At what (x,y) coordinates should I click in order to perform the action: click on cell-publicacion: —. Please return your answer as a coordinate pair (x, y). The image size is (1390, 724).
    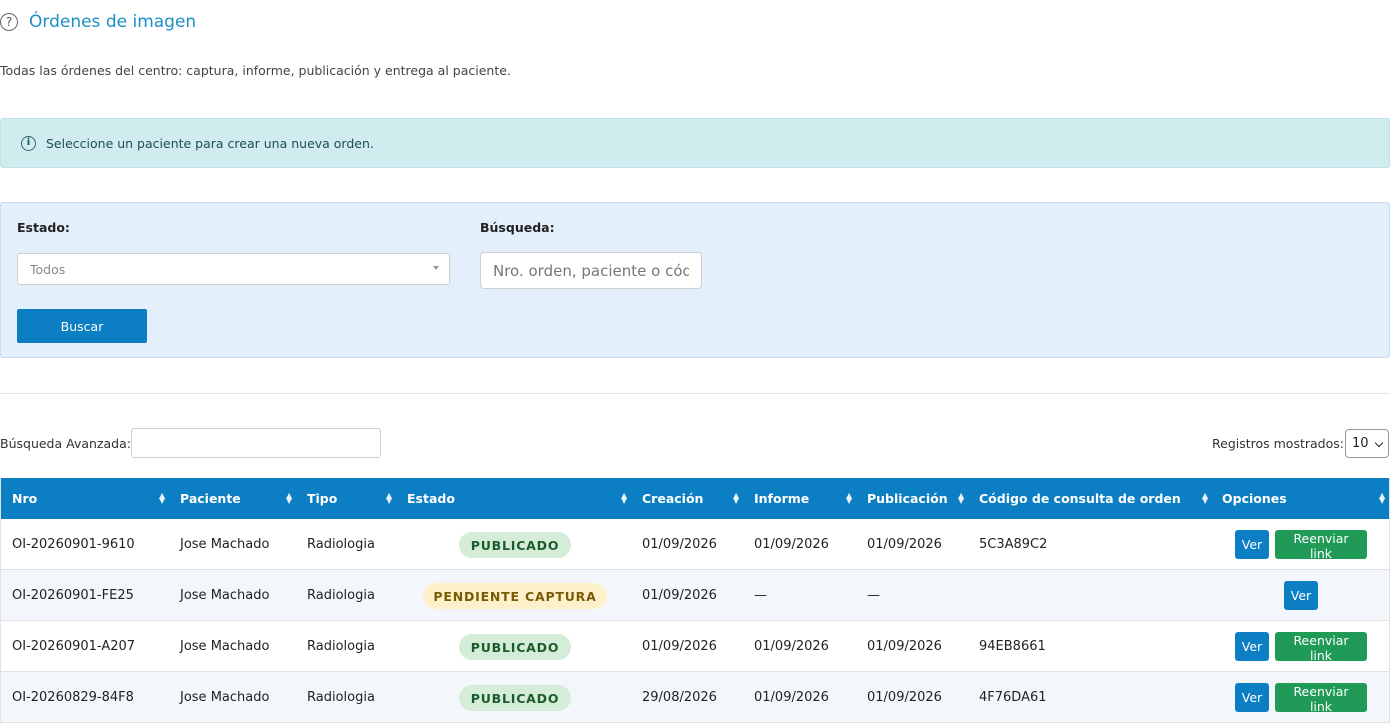
    Looking at the image, I should click on (873, 595).